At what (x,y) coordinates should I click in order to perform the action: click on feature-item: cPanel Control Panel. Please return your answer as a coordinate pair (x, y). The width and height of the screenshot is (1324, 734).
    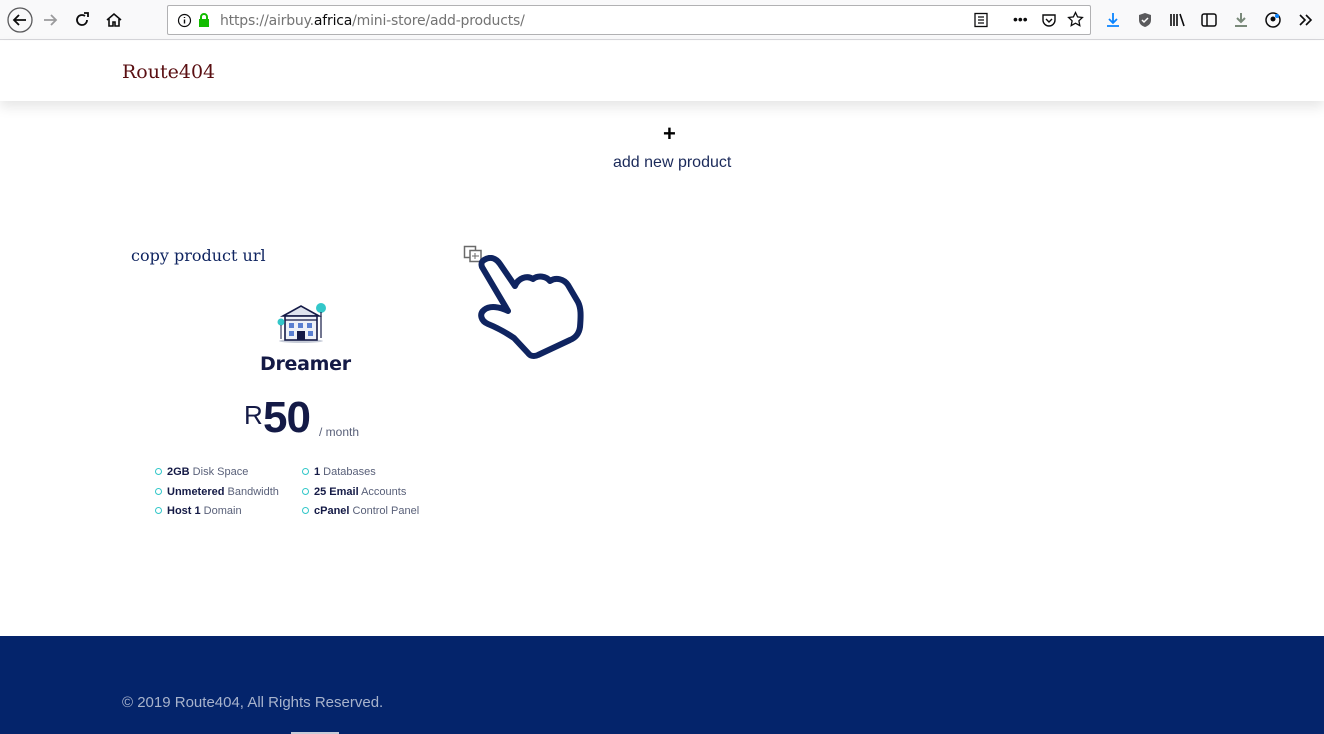
    Looking at the image, I should click on (360, 511).